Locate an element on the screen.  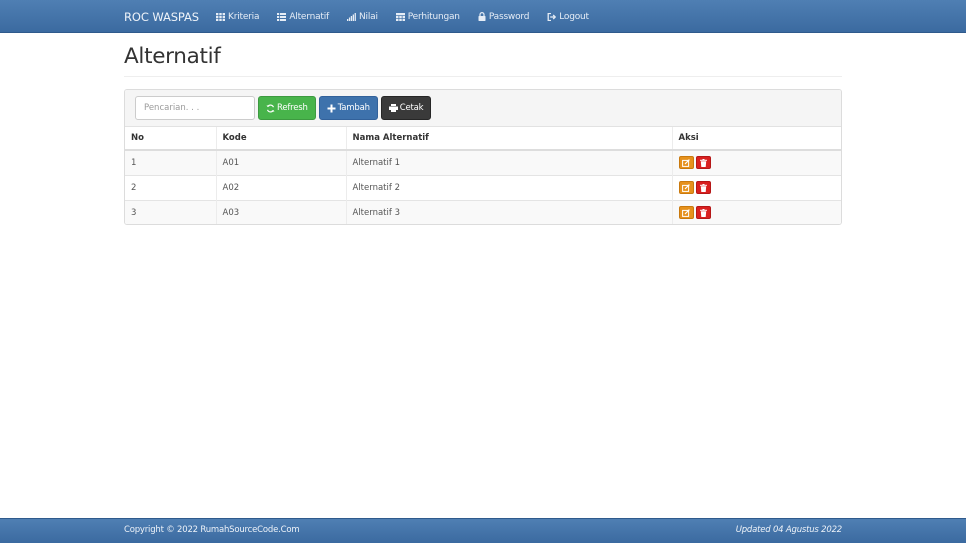
lock-icon is located at coordinates (482, 16).